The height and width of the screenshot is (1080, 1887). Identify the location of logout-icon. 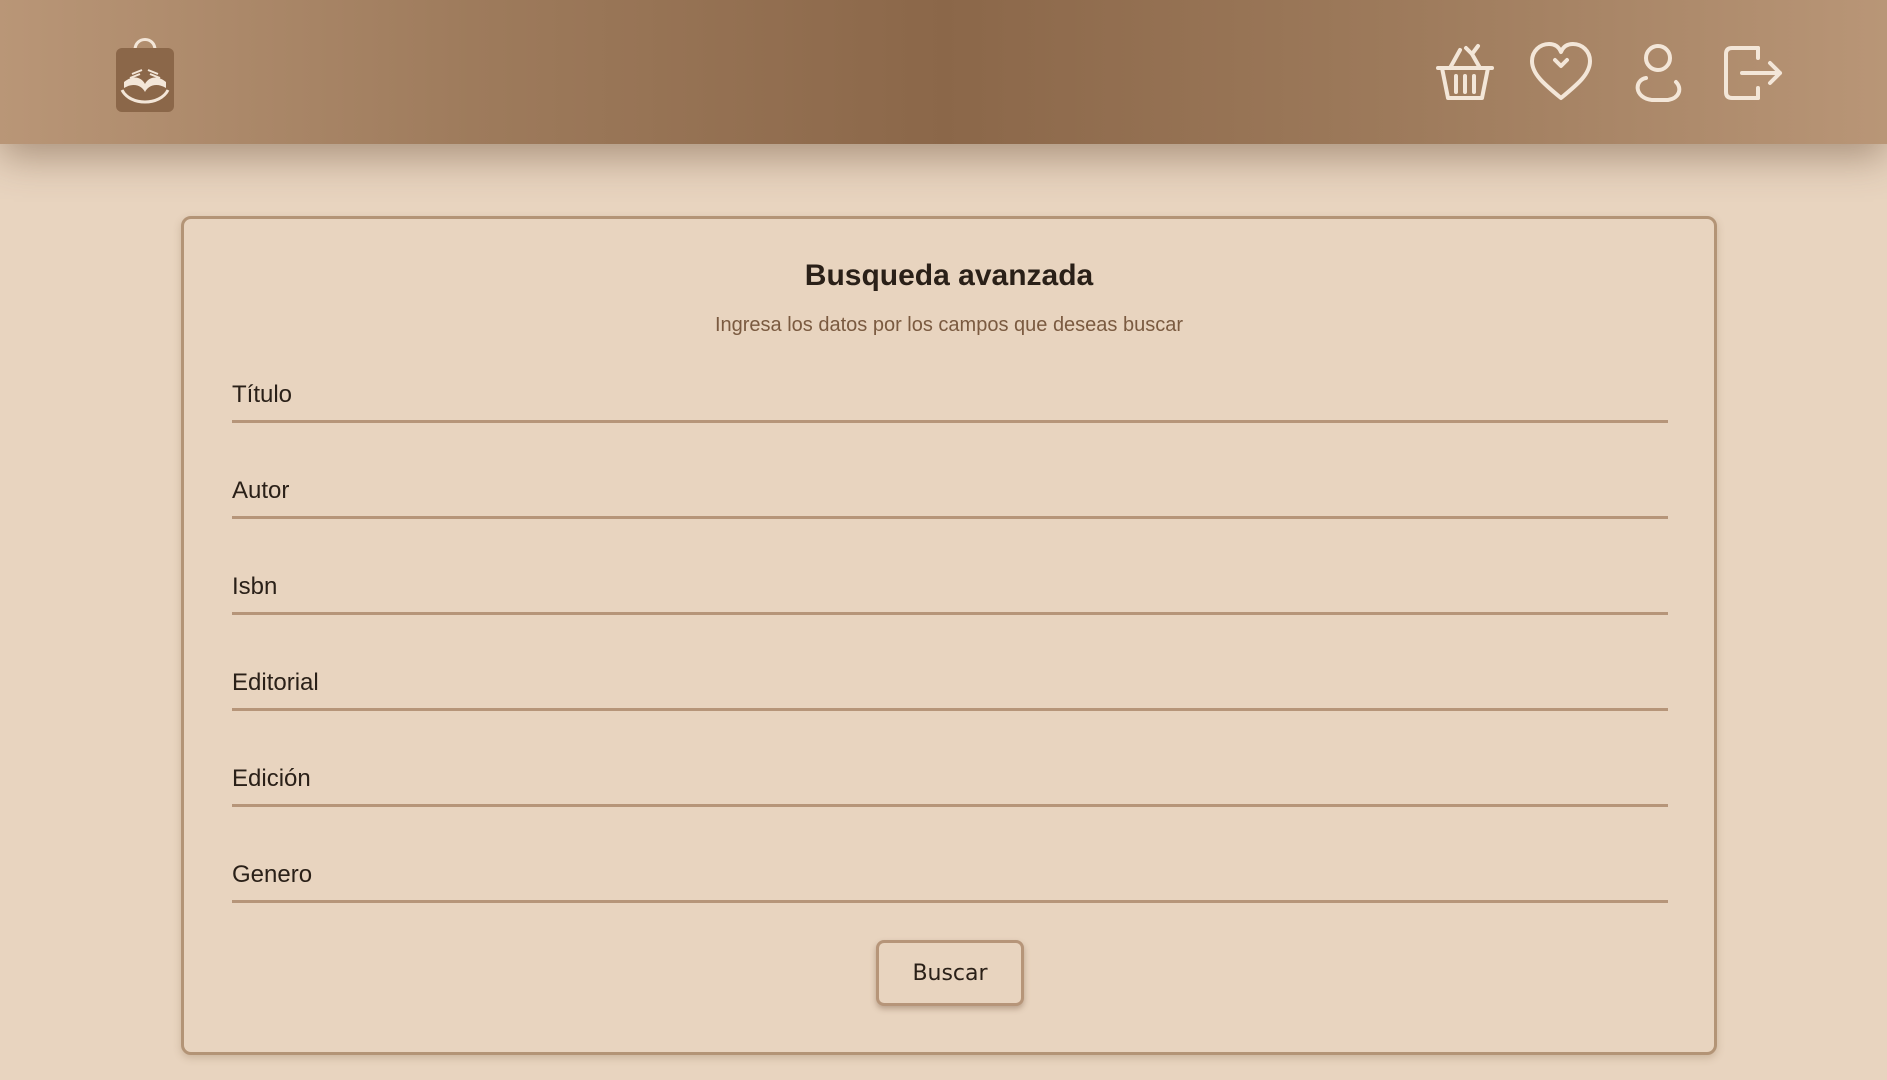
(1753, 73).